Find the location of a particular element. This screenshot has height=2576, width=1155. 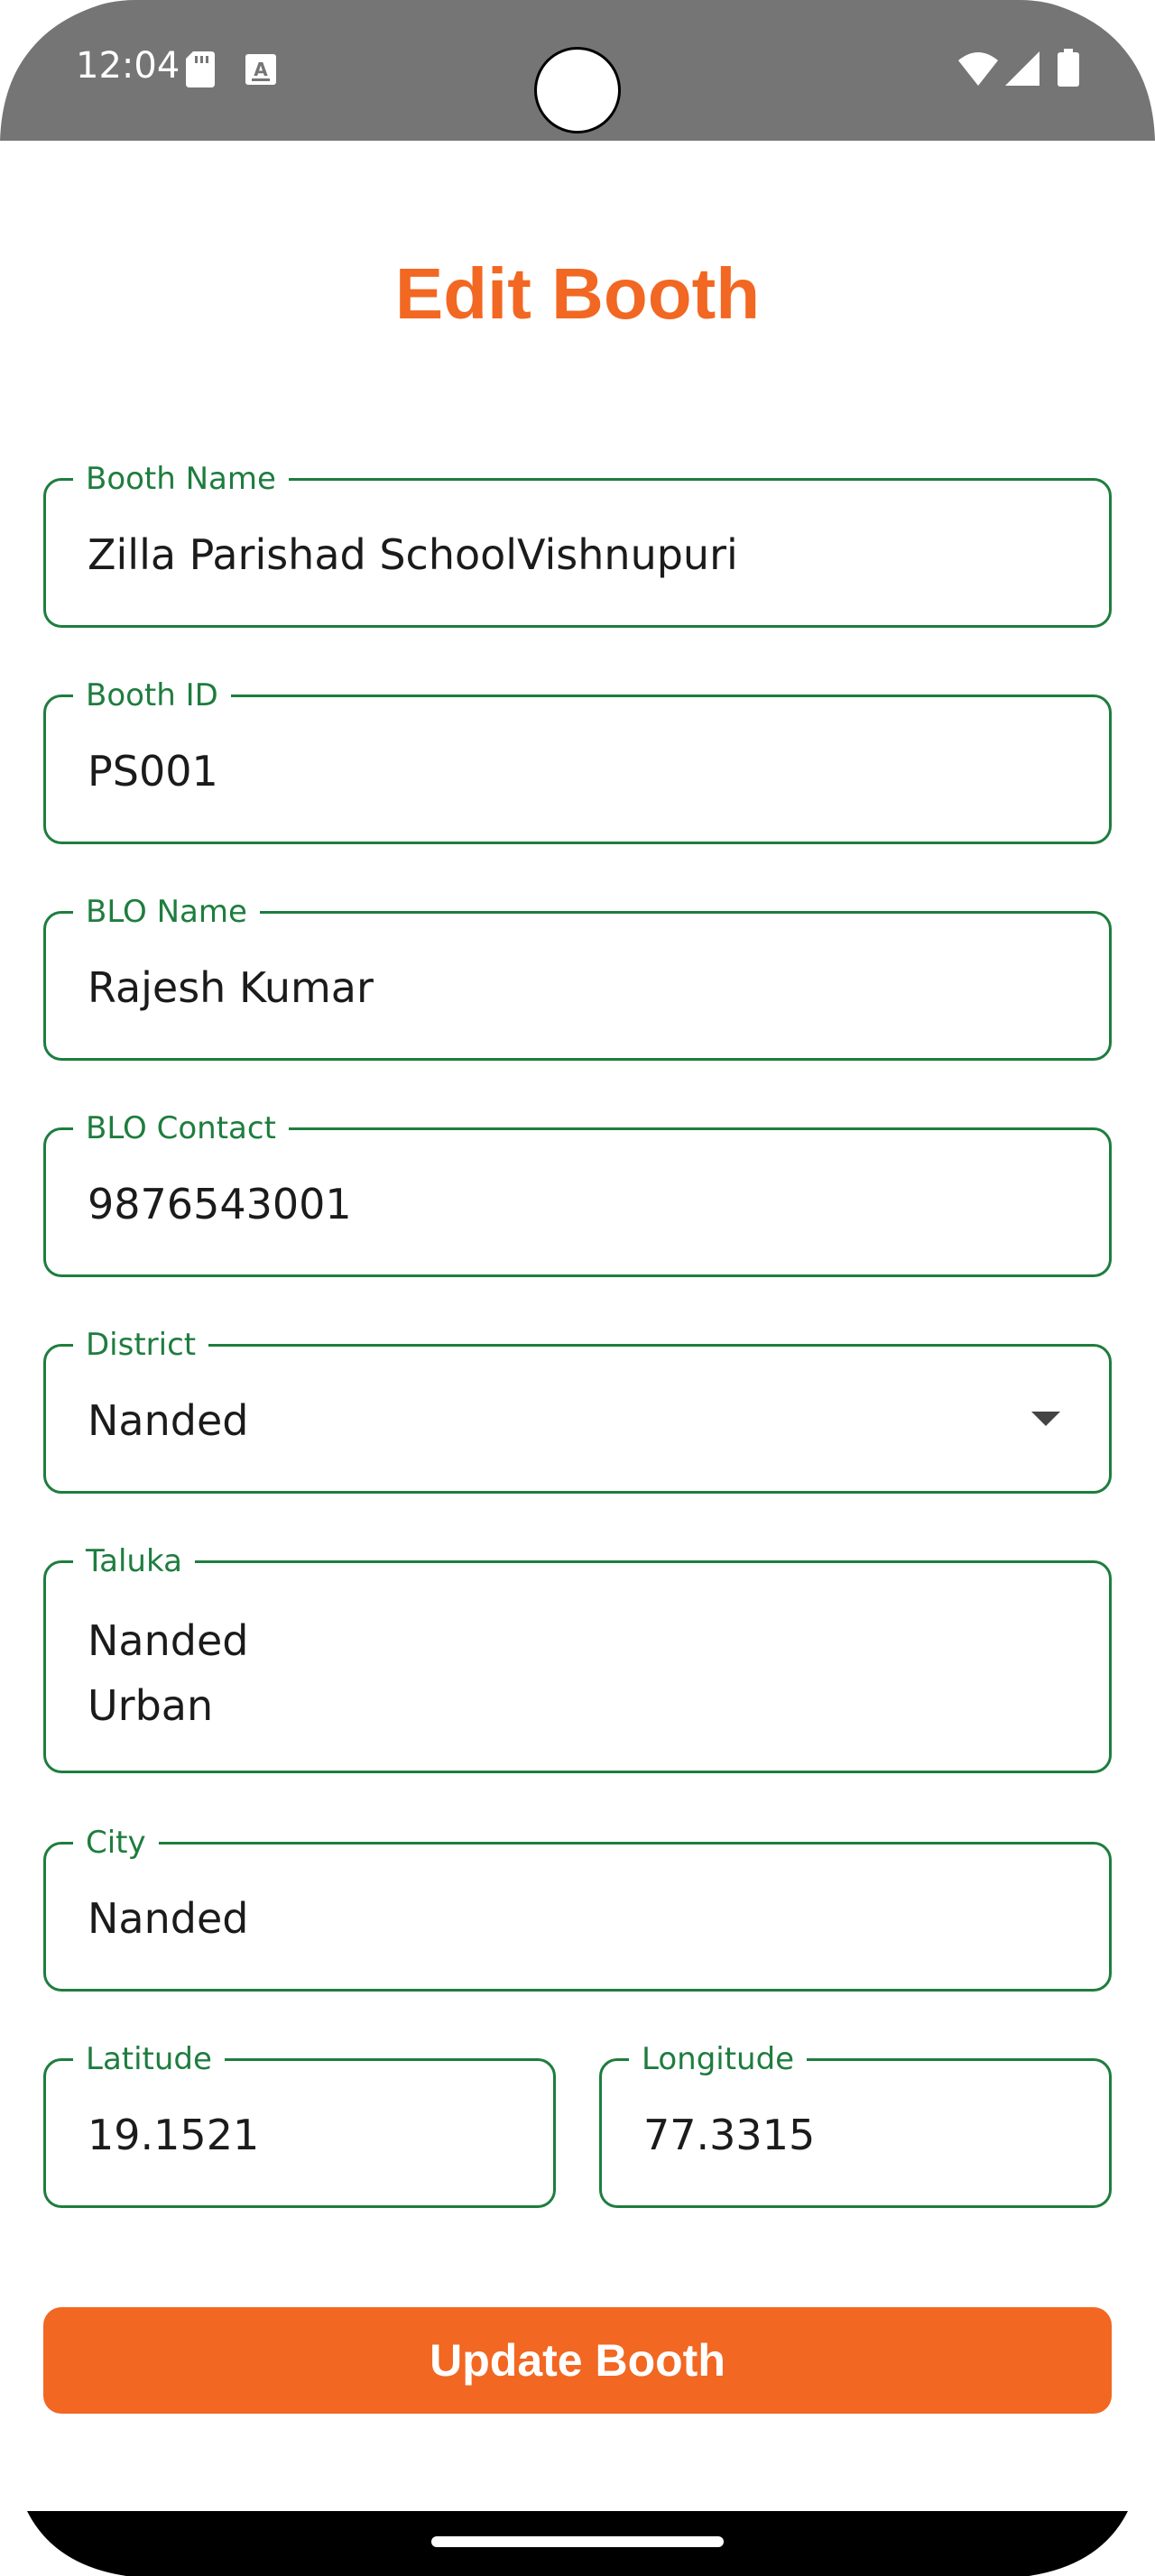

city-field: City Nanded is located at coordinates (577, 1908).